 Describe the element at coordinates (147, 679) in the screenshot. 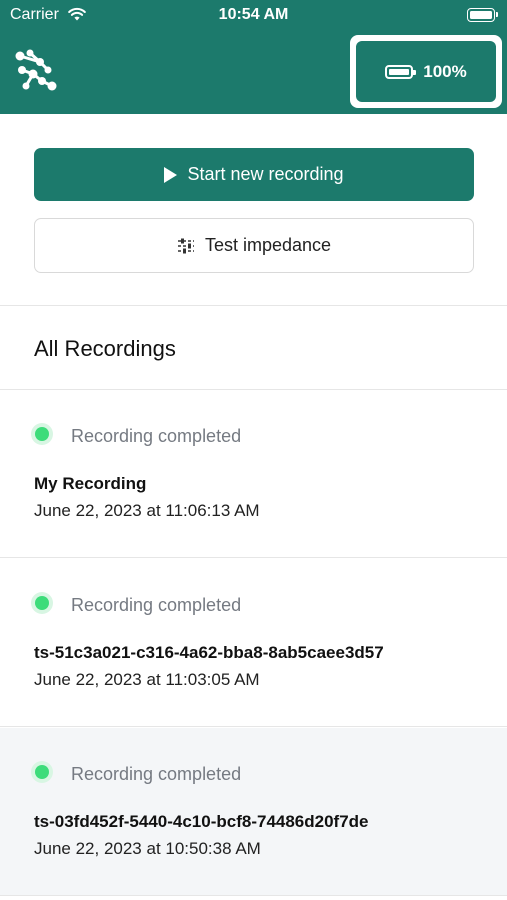

I see `recording-date: June 22, 2023 at 11:03:05 AM` at that location.